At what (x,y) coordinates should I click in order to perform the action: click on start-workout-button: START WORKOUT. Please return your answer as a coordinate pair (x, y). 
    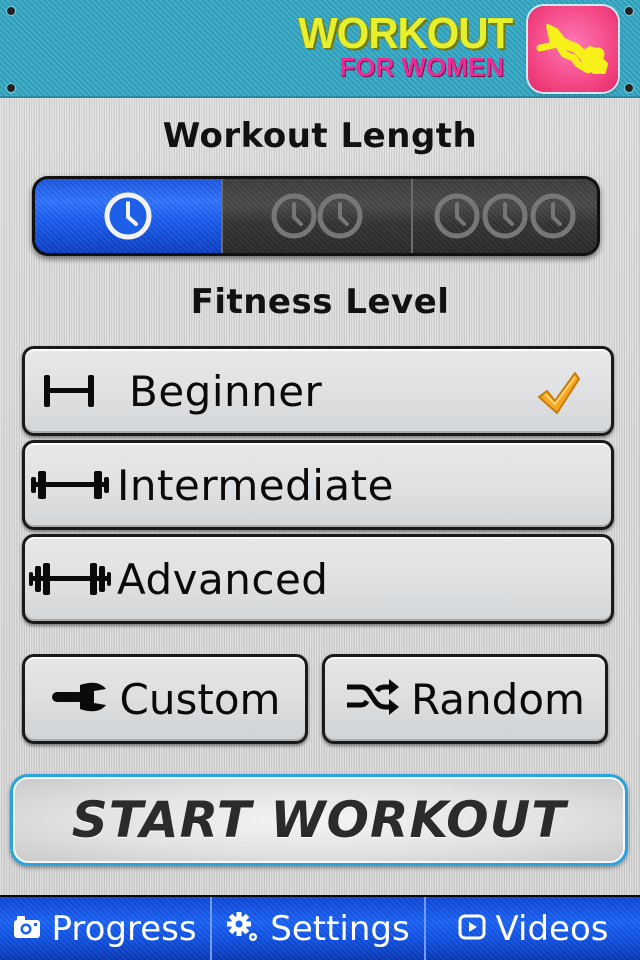
    Looking at the image, I should click on (319, 820).